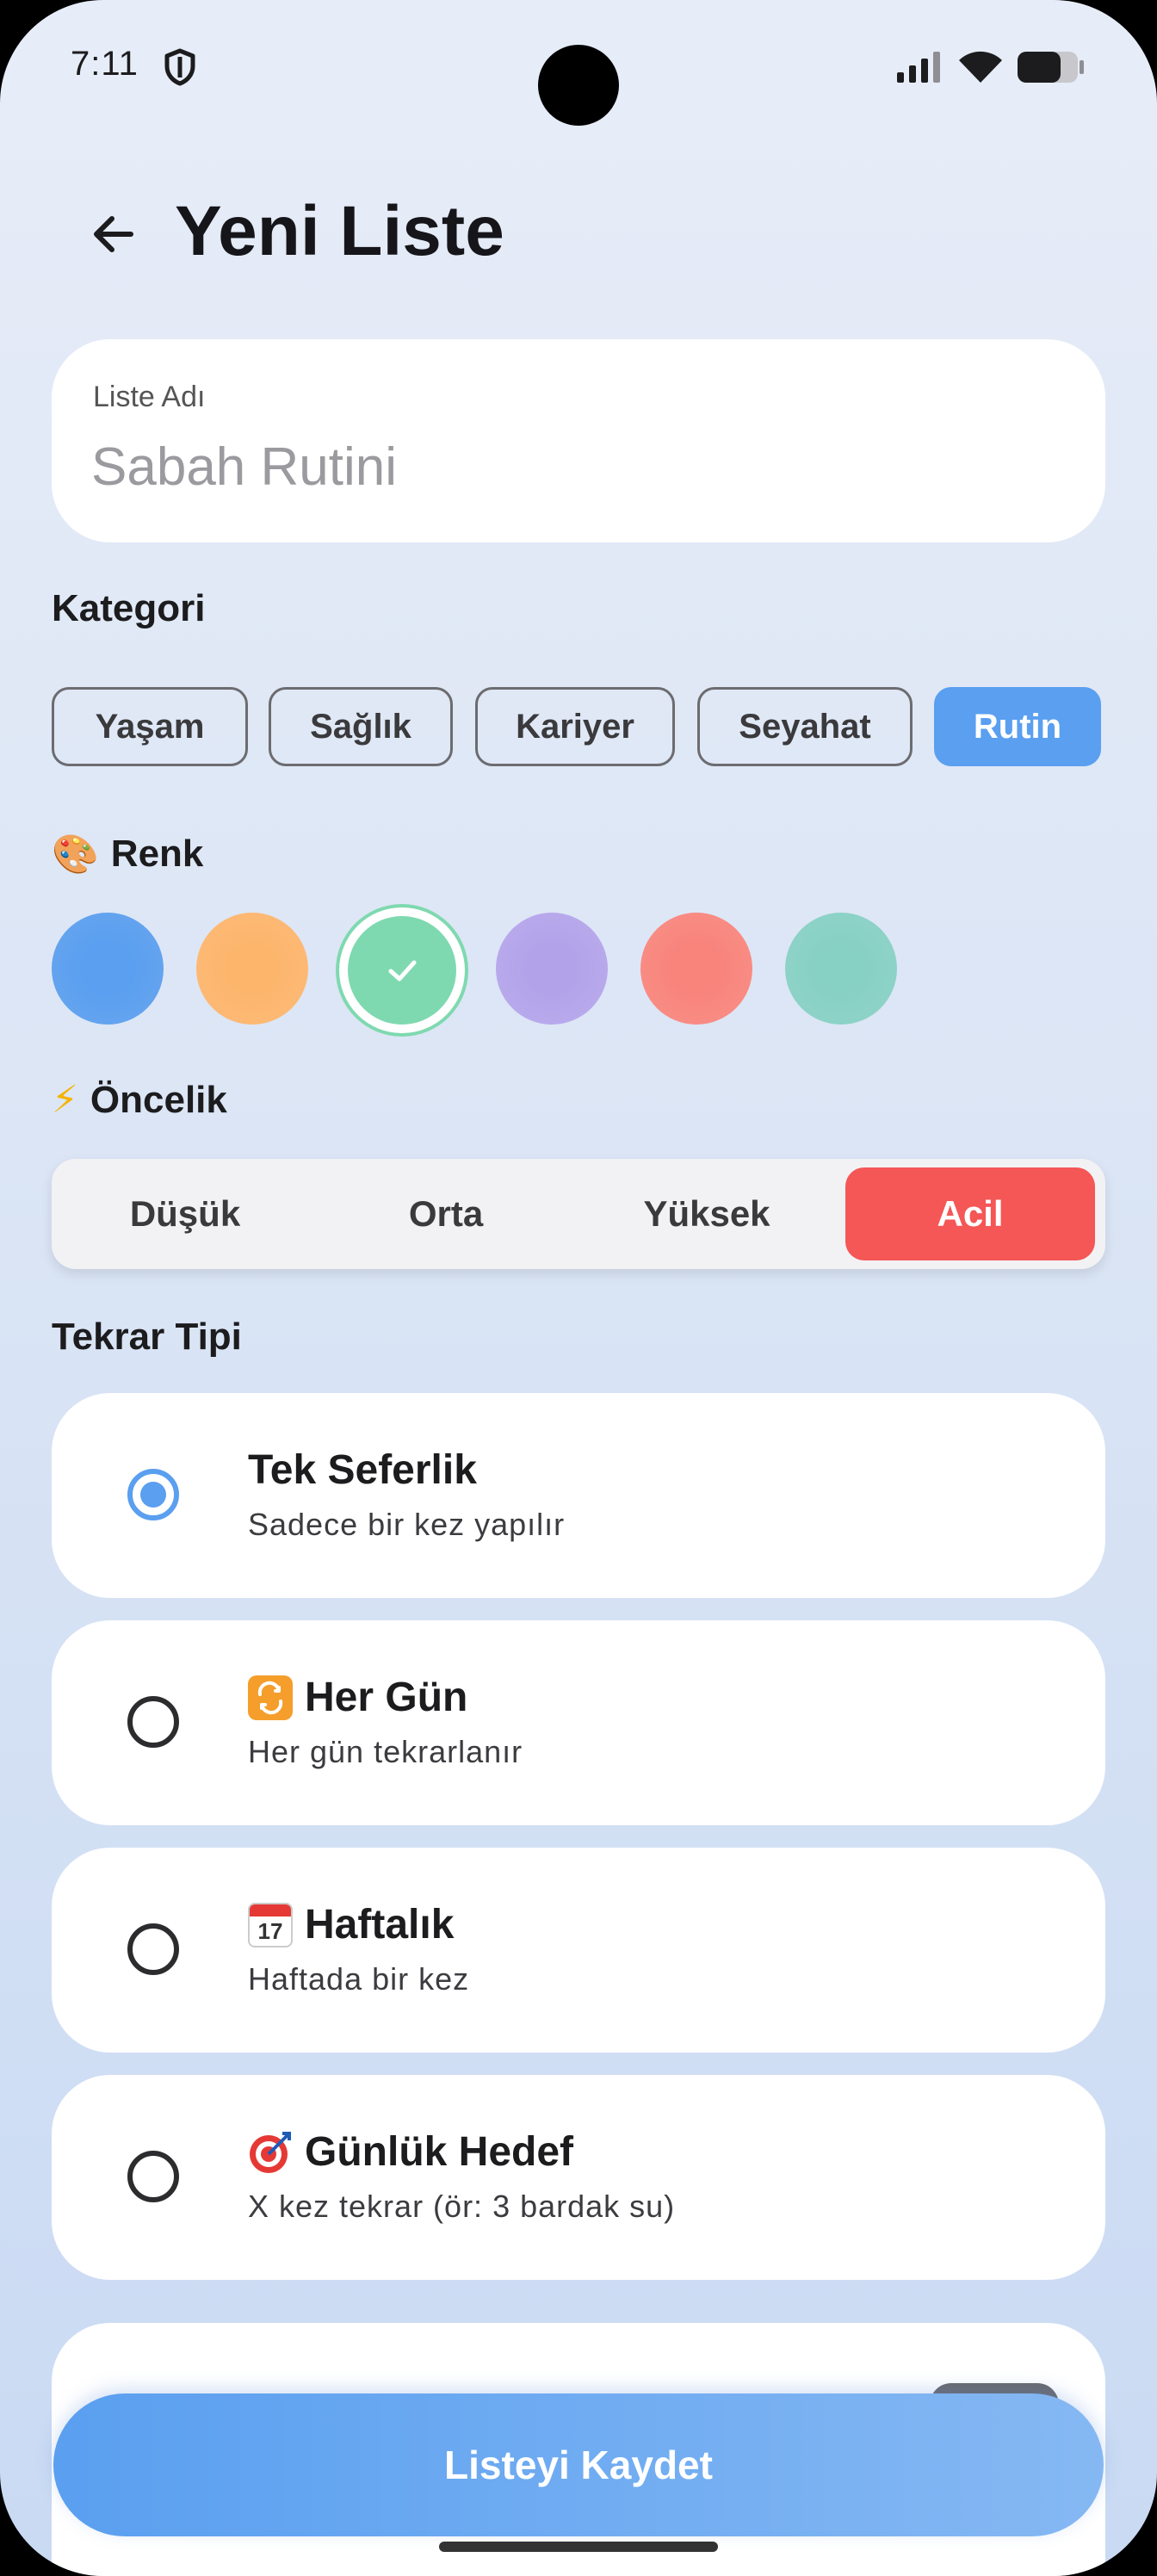 This screenshot has width=1157, height=2576. Describe the element at coordinates (579, 85) in the screenshot. I see `camera-cutout` at that location.